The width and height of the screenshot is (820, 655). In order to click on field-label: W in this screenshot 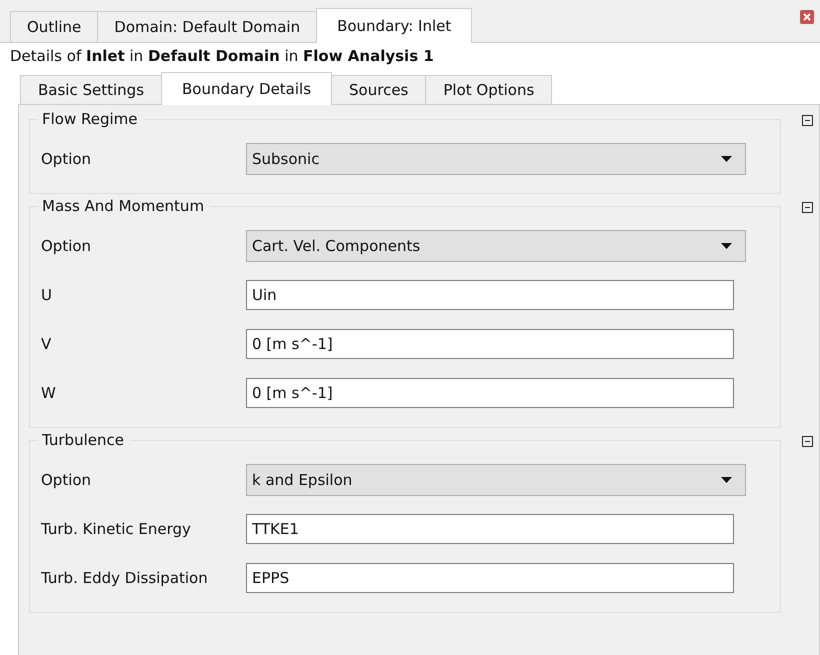, I will do `click(49, 393)`.